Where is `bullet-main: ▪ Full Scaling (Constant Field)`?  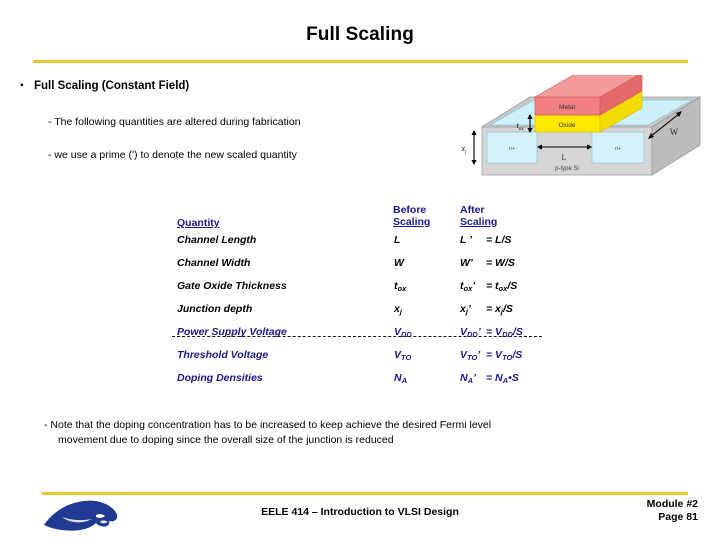
bullet-main: ▪ Full Scaling (Constant Field) is located at coordinates (235, 86).